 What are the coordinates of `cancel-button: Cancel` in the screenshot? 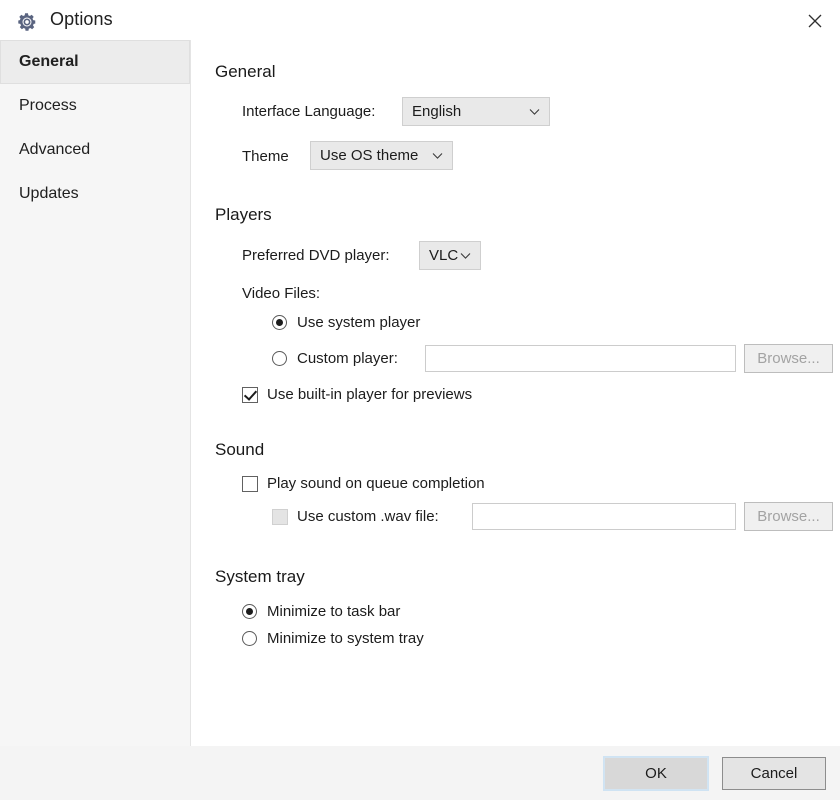 It's located at (774, 773).